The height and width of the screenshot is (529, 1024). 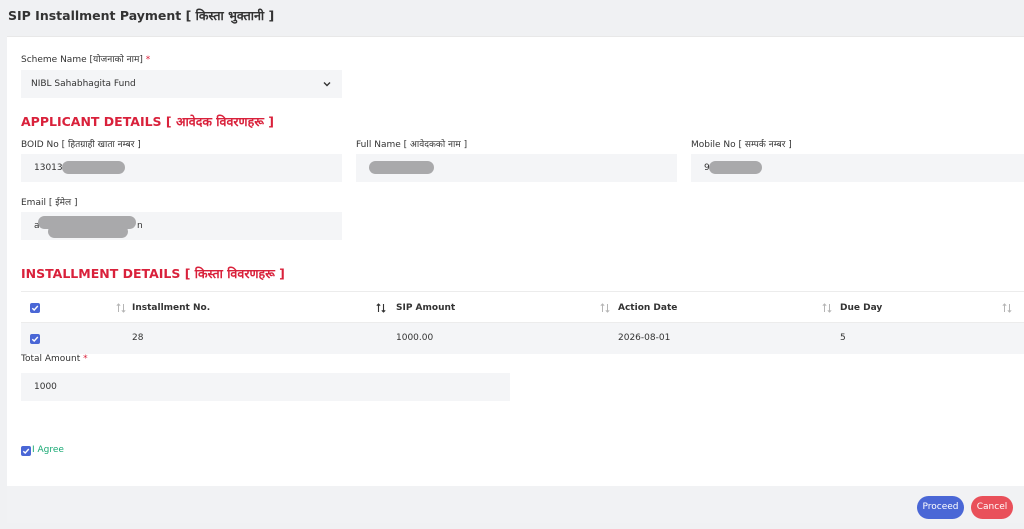 What do you see at coordinates (51, 359) in the screenshot?
I see `total-amount-label-text: Total Amount` at bounding box center [51, 359].